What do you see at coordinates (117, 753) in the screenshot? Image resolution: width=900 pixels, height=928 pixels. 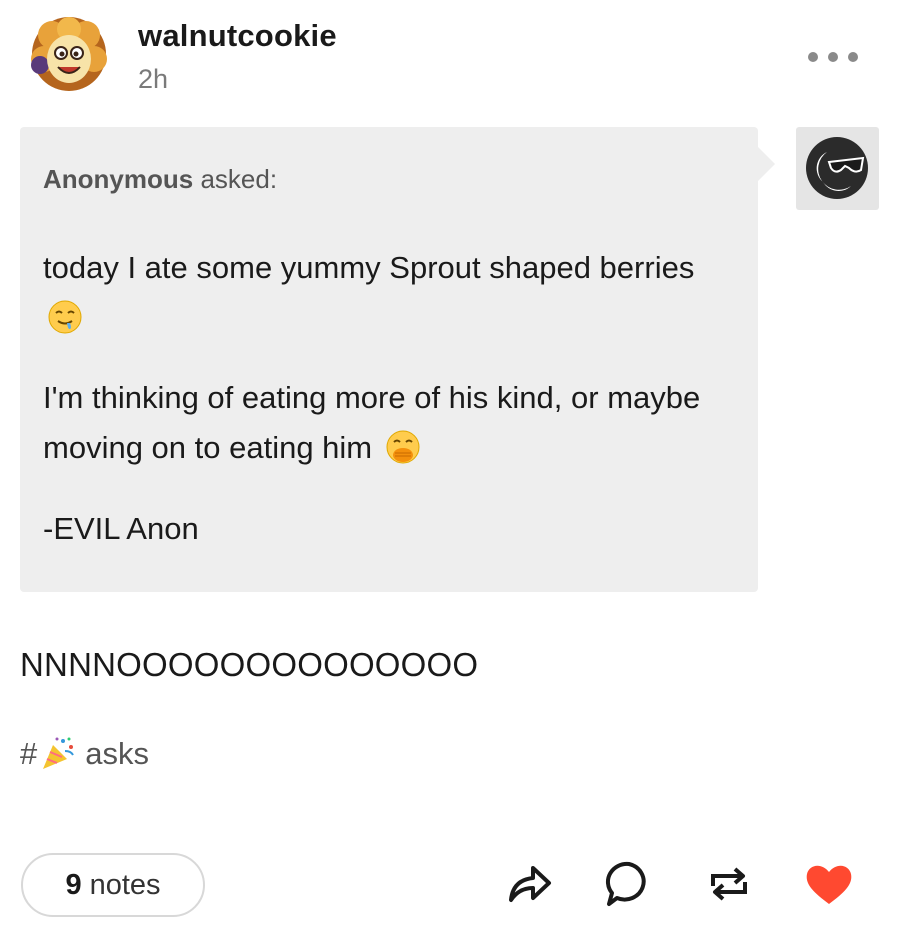 I see `tag-text: asks` at bounding box center [117, 753].